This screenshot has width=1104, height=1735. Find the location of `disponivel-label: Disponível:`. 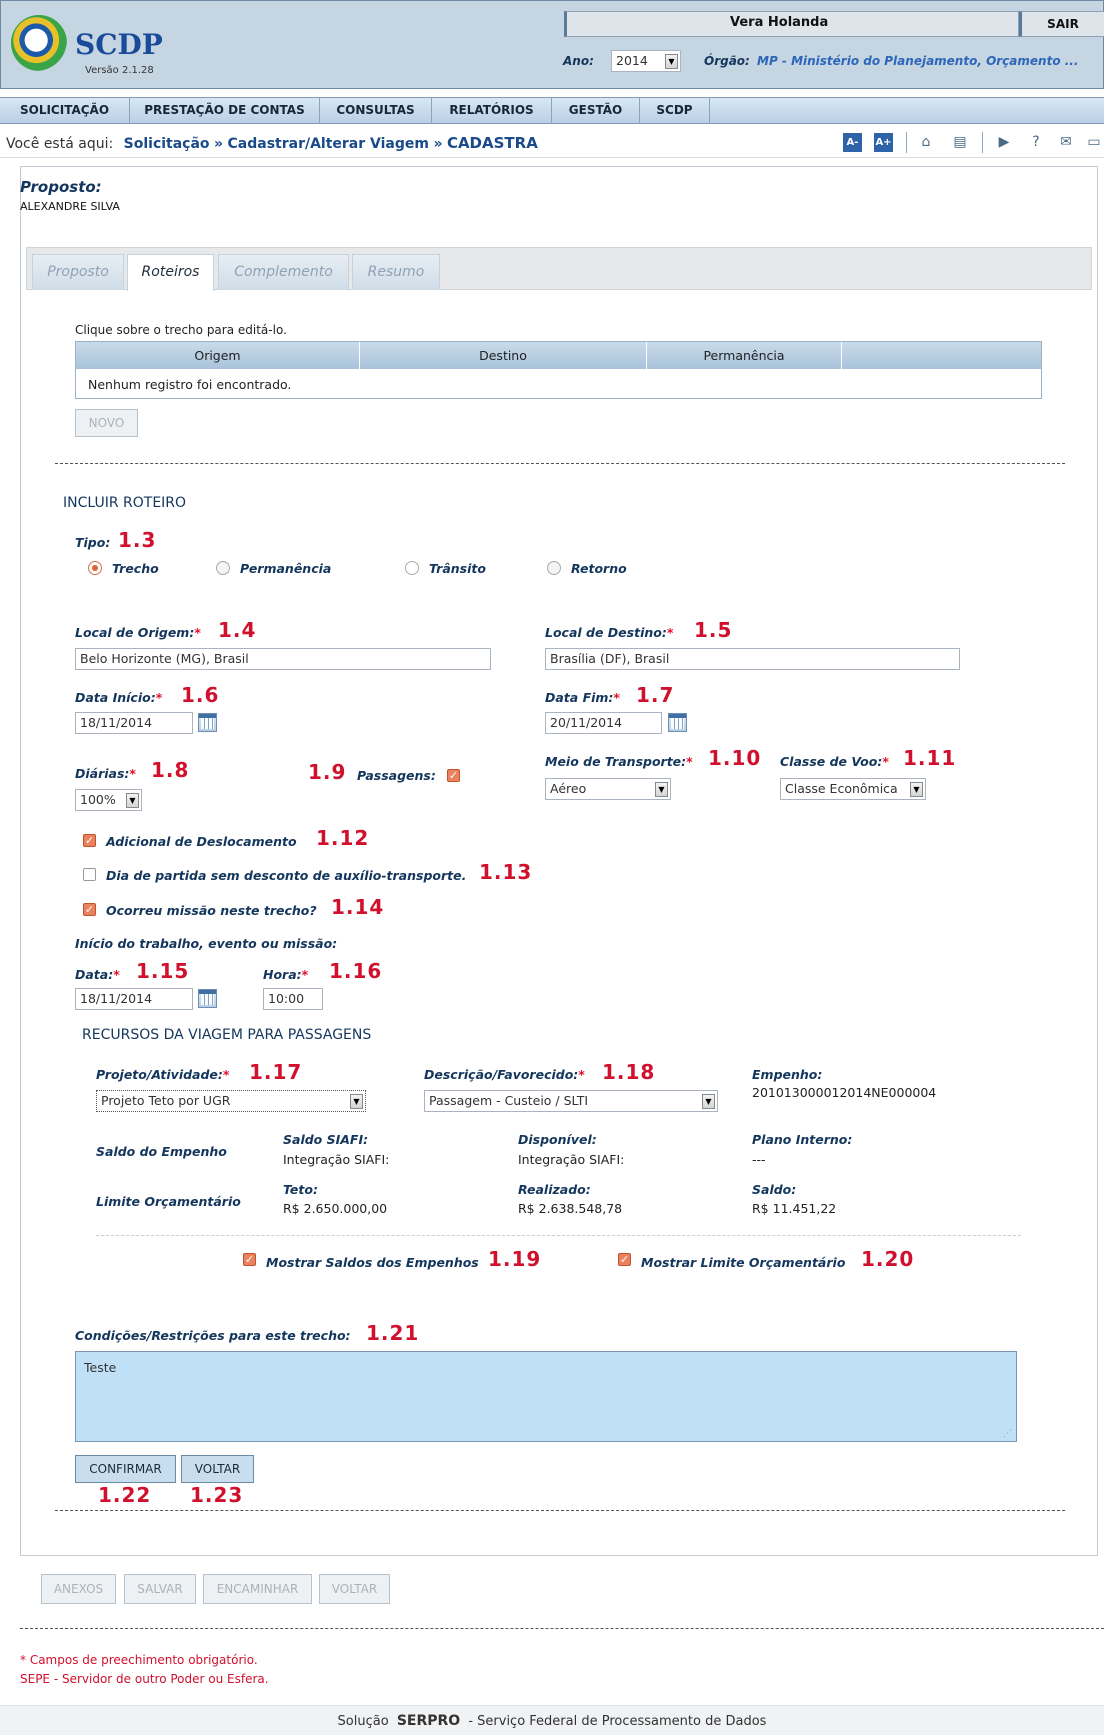

disponivel-label: Disponível: is located at coordinates (557, 1139).